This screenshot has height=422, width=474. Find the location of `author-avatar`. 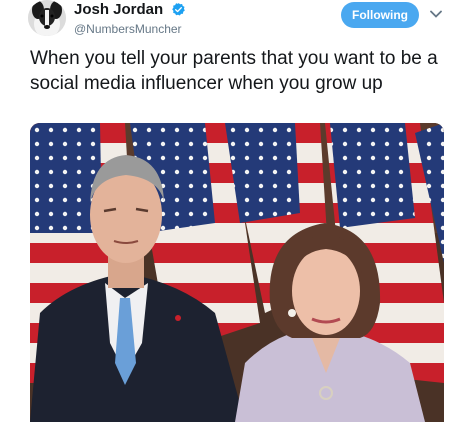

author-avatar is located at coordinates (47, 18).